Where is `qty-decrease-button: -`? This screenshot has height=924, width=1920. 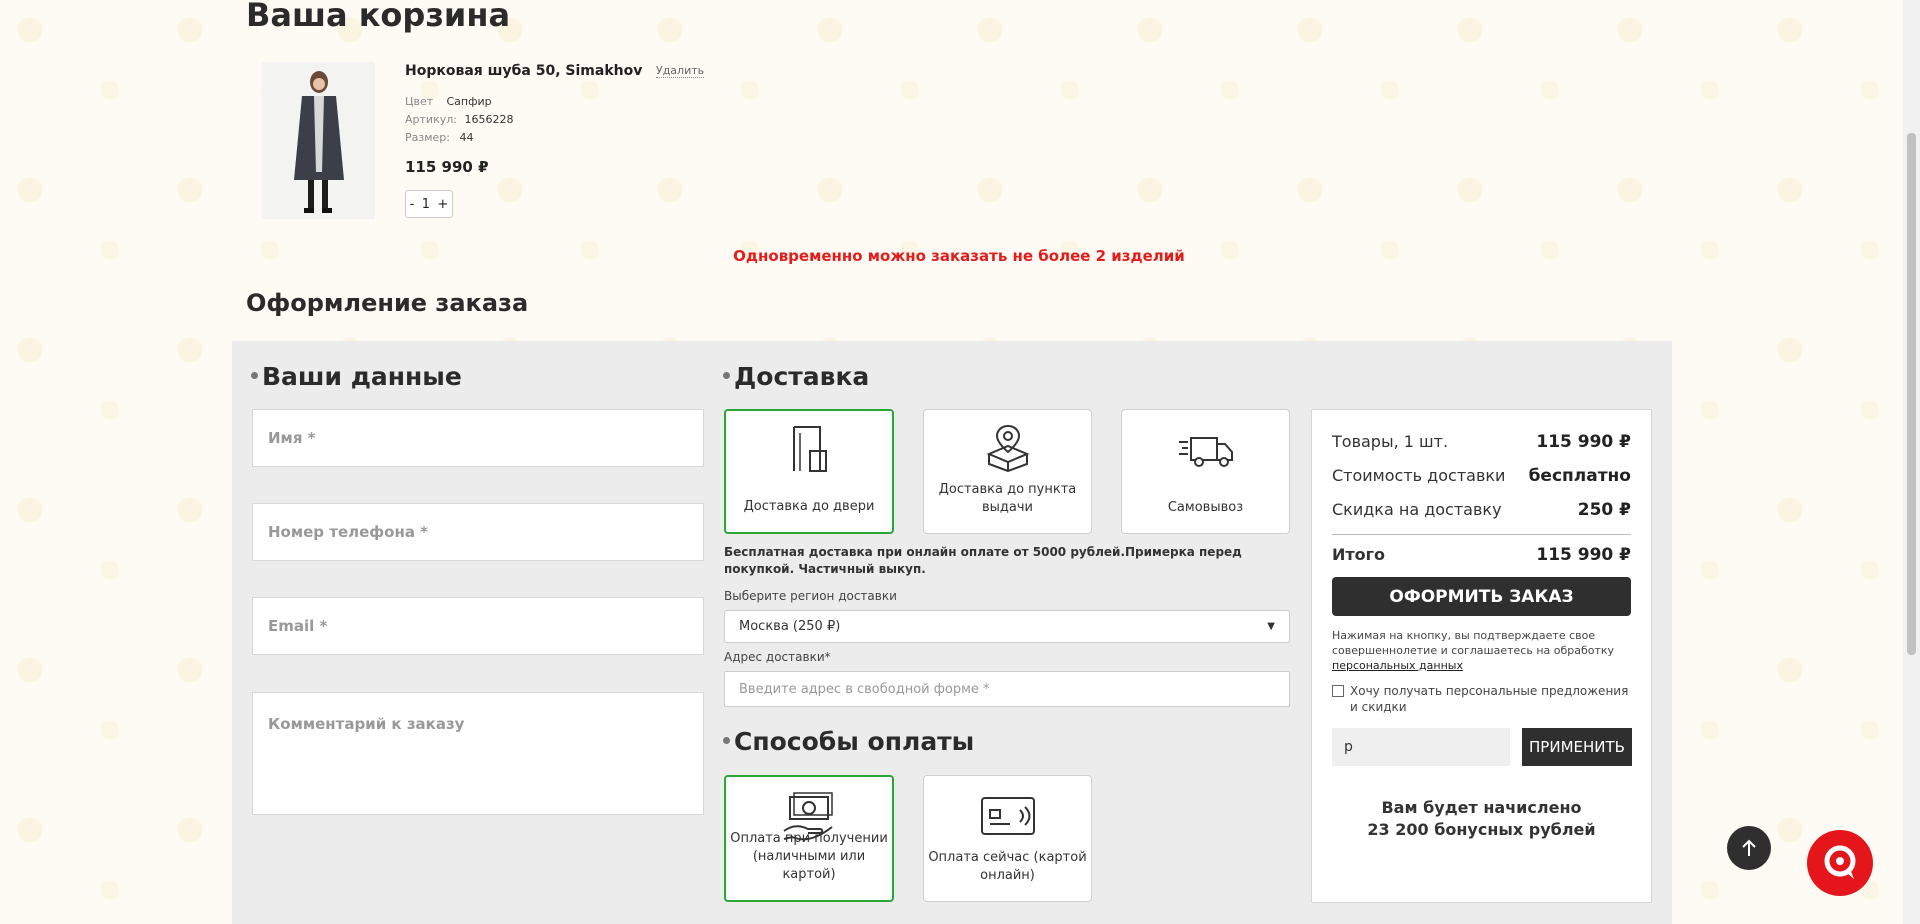
qty-decrease-button: - is located at coordinates (412, 204).